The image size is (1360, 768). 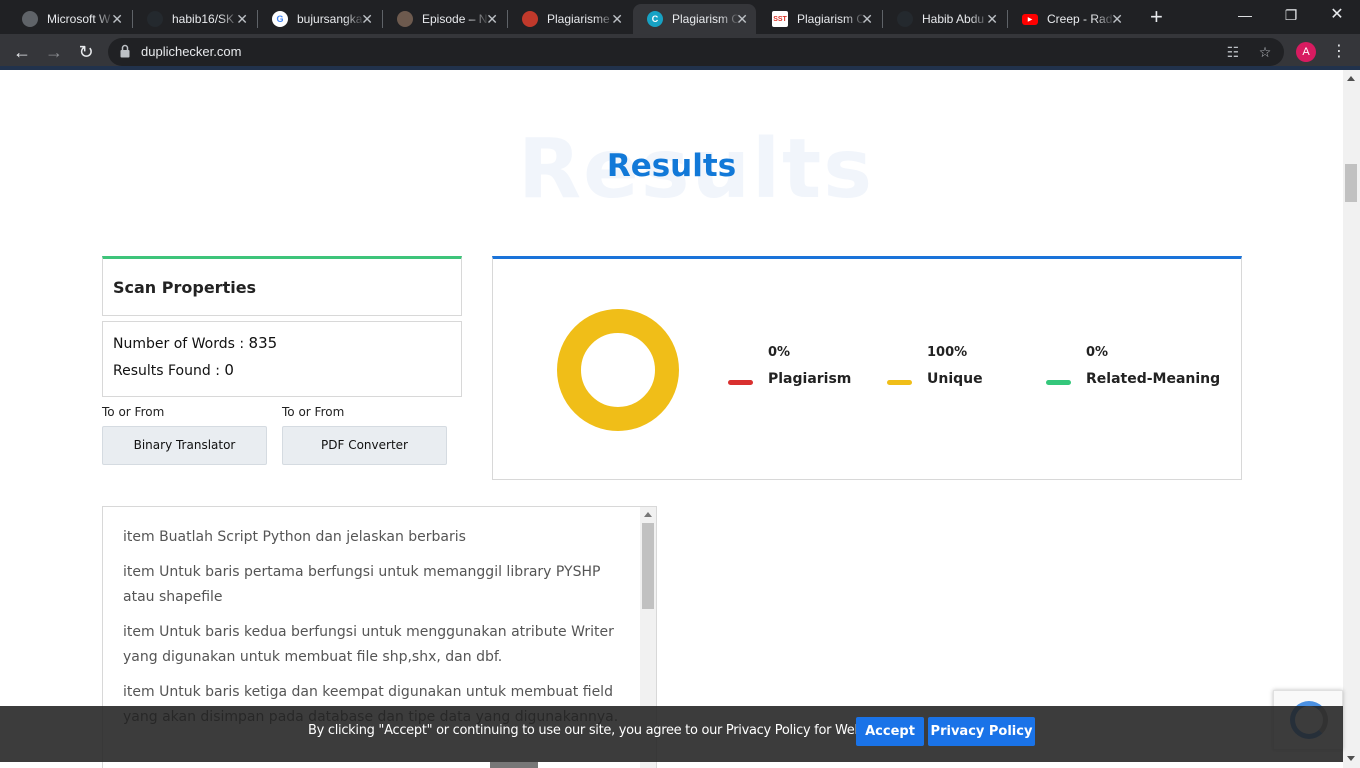 What do you see at coordinates (947, 352) in the screenshot?
I see `unique-percent: 100%` at bounding box center [947, 352].